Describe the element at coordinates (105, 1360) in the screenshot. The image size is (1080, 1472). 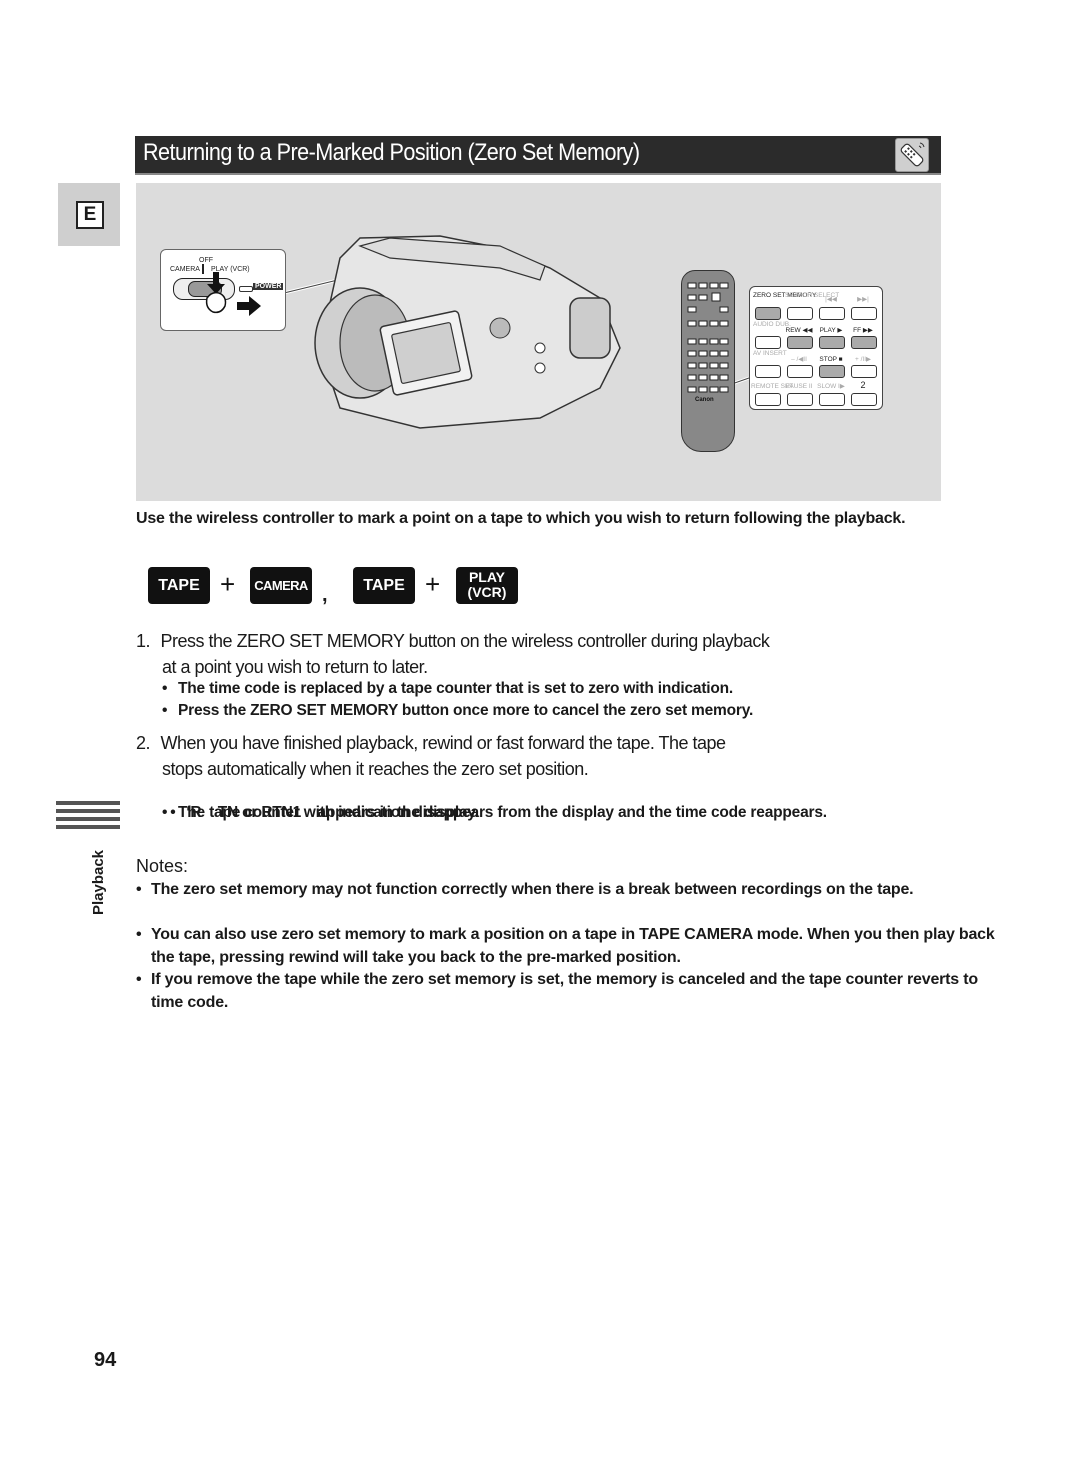
I see `page-number: 94` at that location.